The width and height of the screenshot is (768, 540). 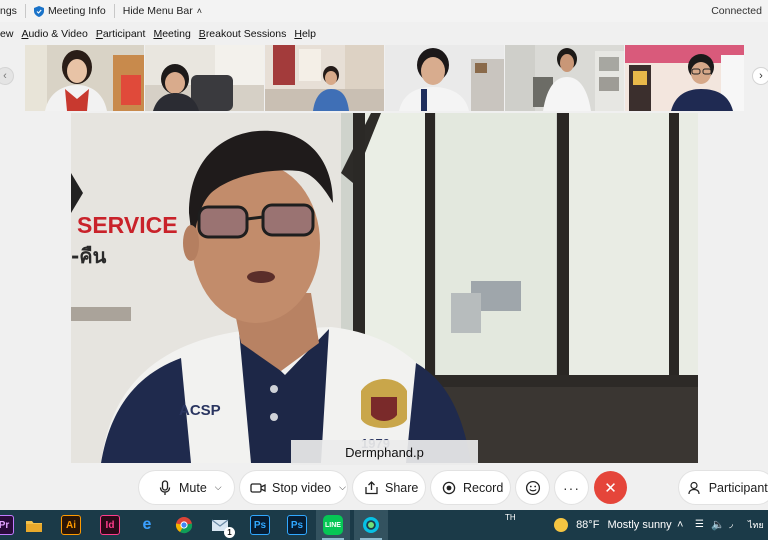 I want to click on participants-button: Participants, so click(x=723, y=487).